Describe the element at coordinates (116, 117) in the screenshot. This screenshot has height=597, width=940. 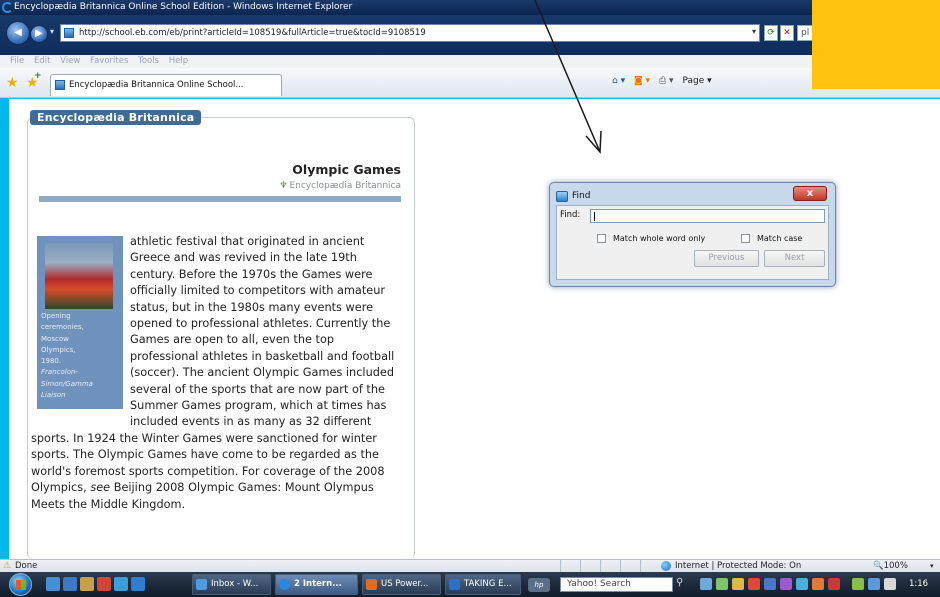
I see `britannica-brand: Encyclopædia Britannica` at that location.